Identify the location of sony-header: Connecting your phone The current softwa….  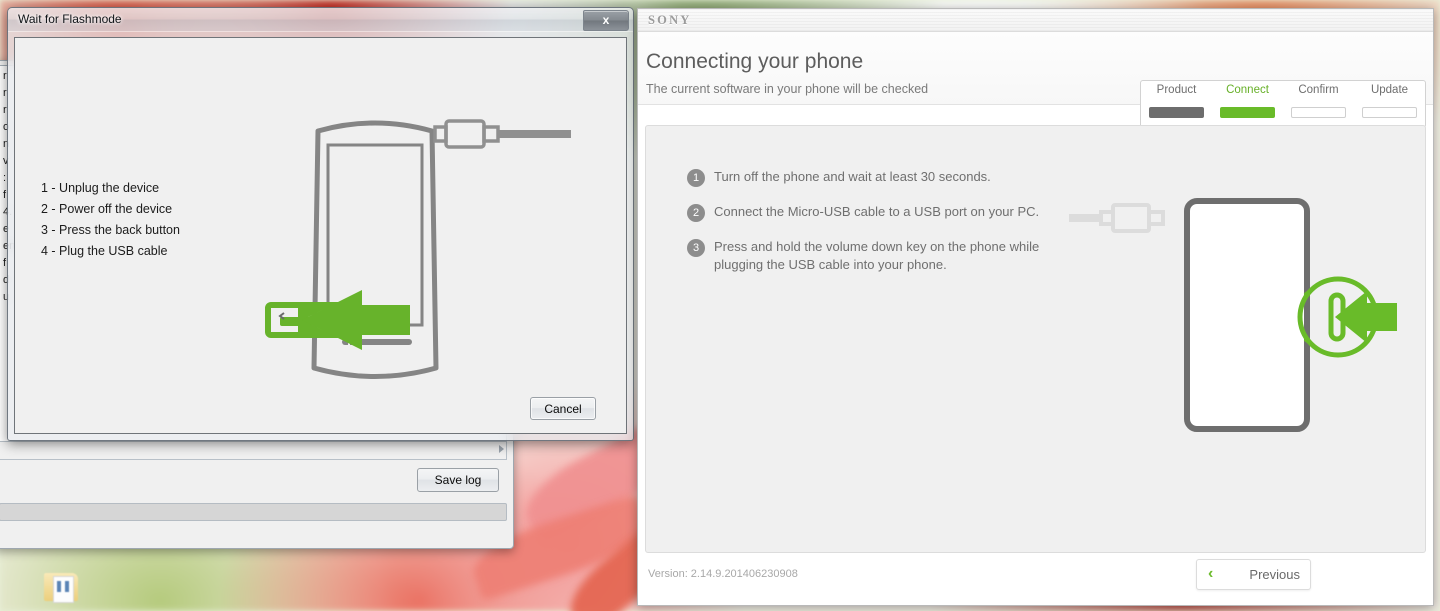
(1035, 80).